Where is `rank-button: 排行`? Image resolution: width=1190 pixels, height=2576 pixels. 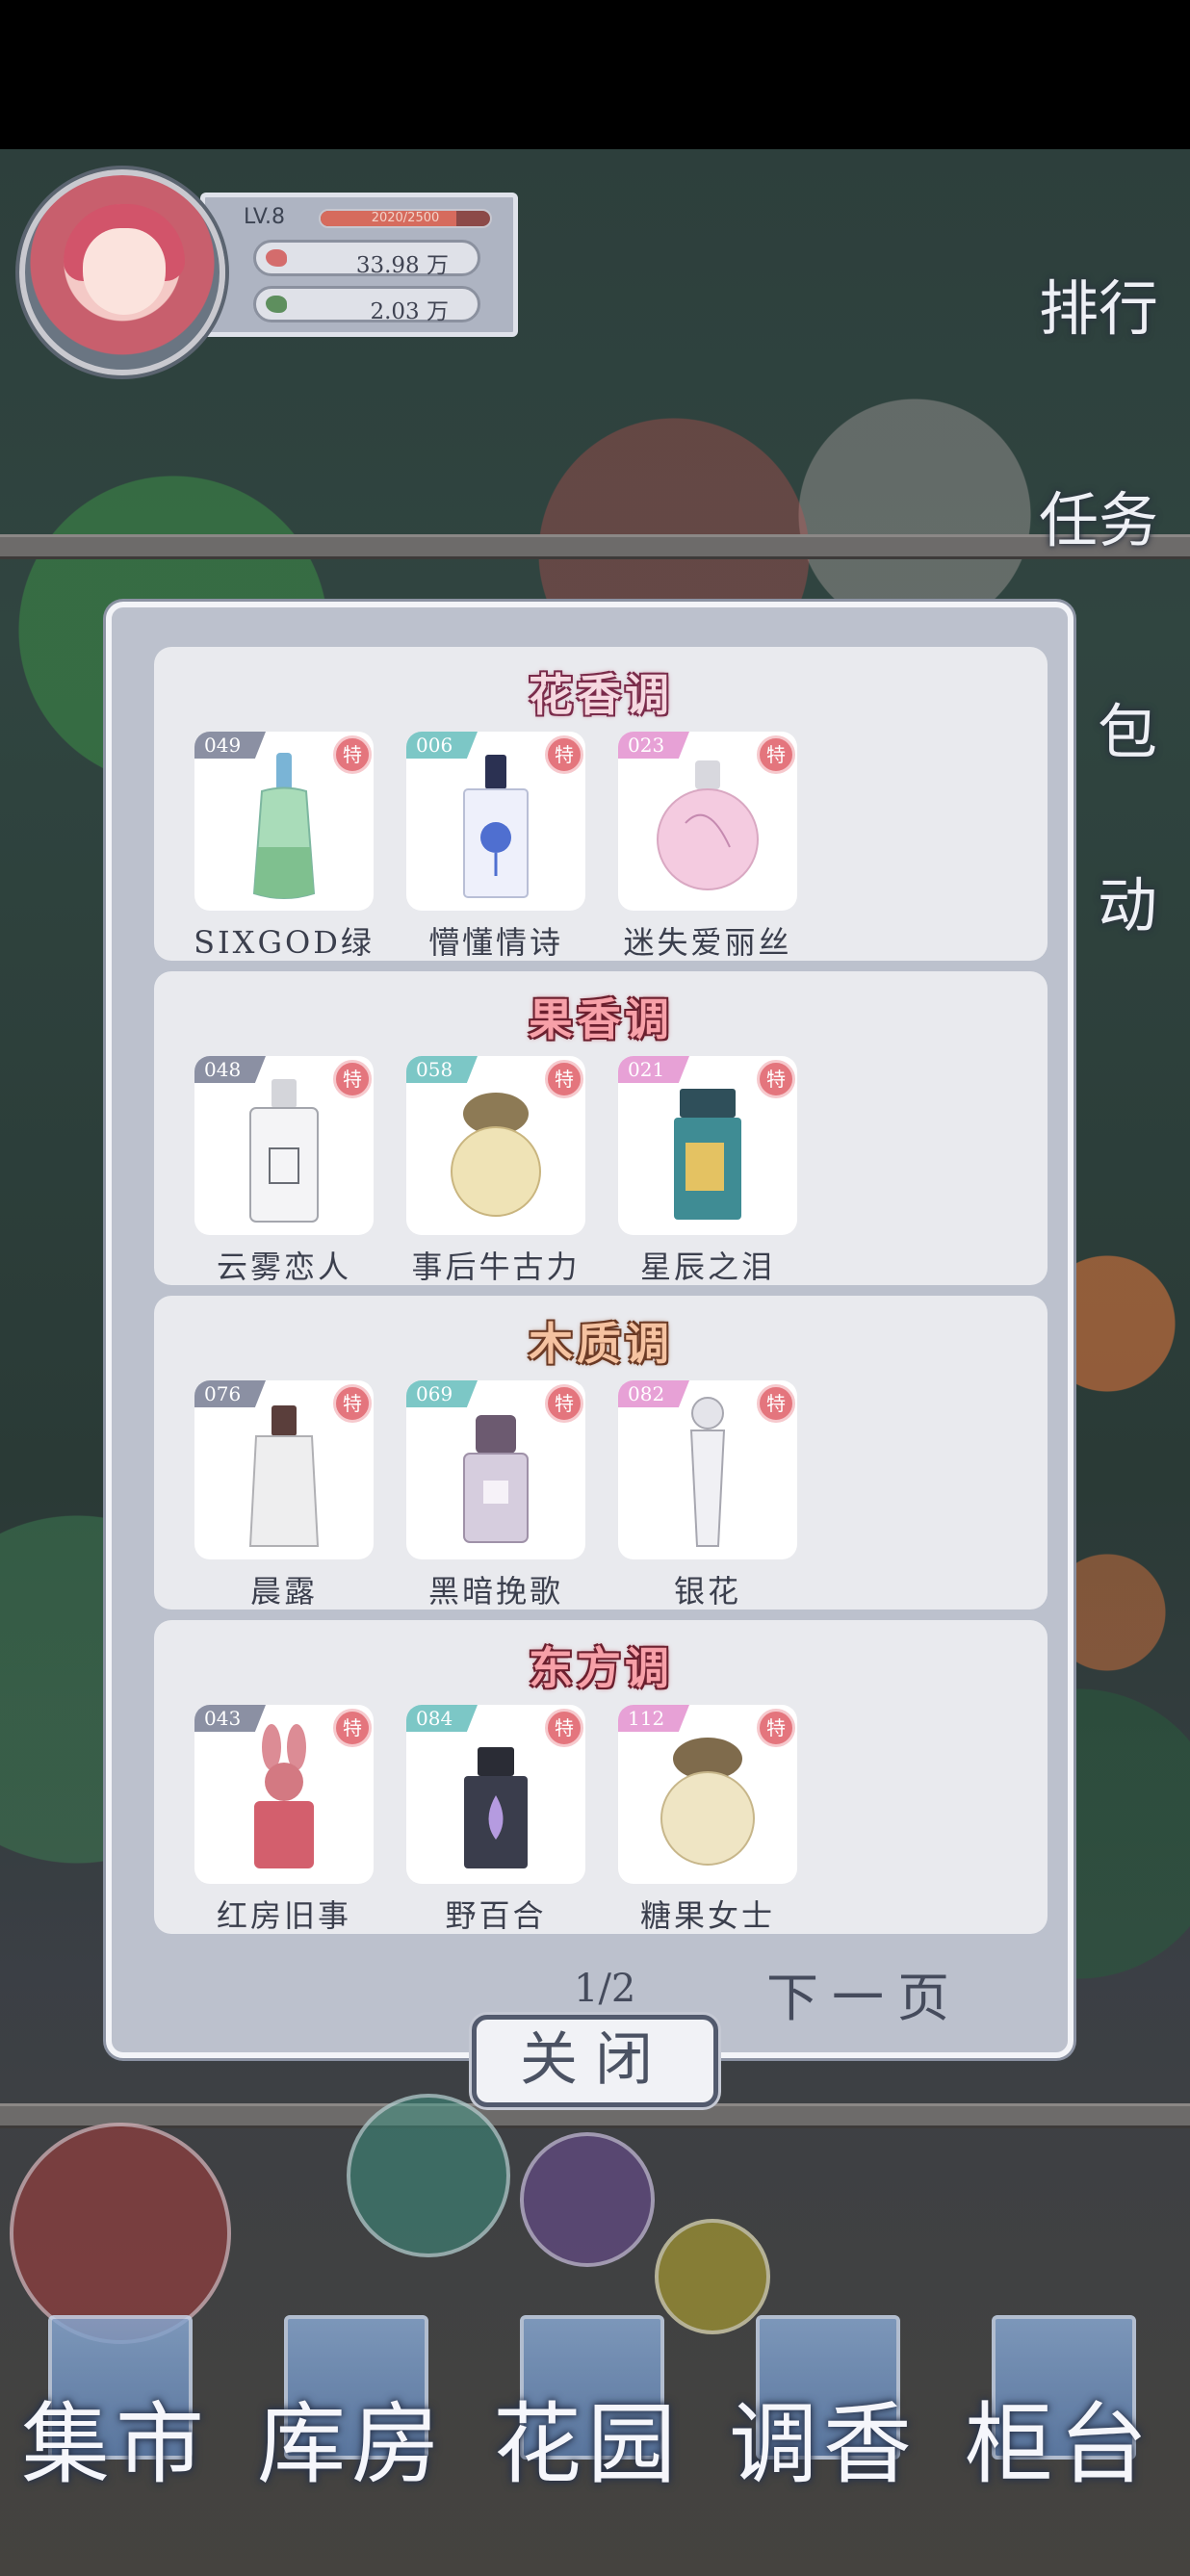 rank-button: 排行 is located at coordinates (1099, 303).